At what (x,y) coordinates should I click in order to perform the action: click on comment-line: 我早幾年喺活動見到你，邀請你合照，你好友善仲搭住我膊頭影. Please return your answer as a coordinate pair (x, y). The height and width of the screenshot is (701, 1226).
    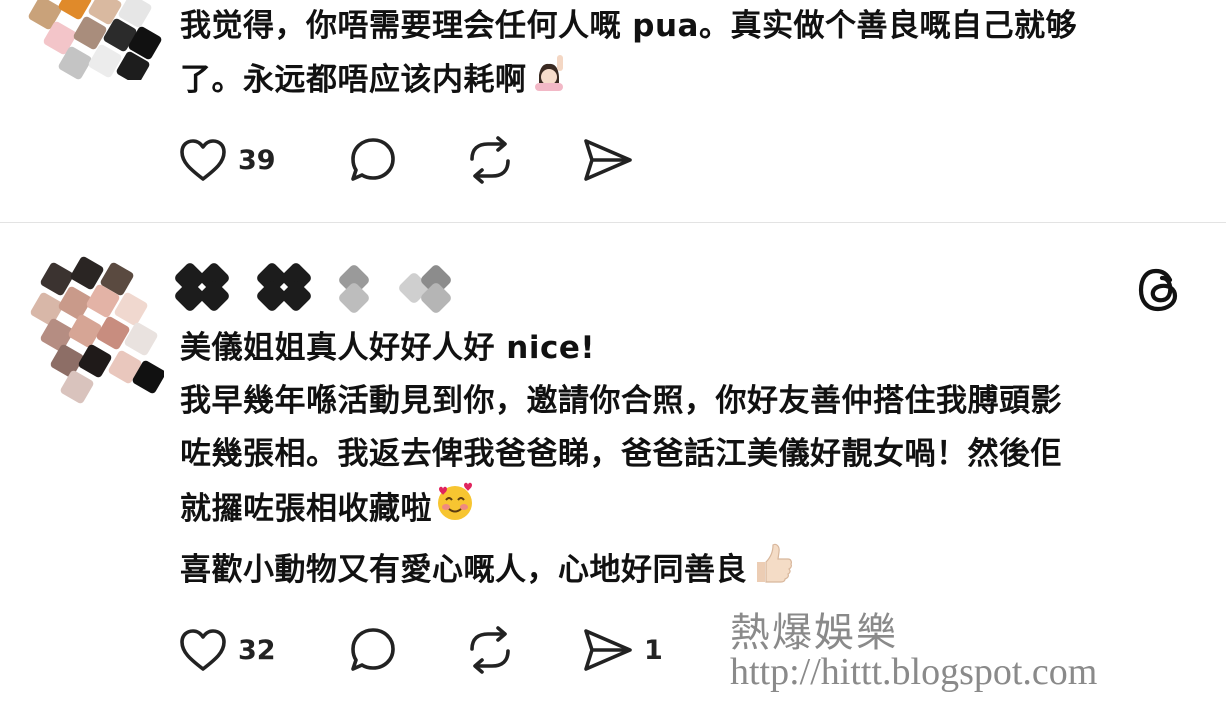
    Looking at the image, I should click on (621, 401).